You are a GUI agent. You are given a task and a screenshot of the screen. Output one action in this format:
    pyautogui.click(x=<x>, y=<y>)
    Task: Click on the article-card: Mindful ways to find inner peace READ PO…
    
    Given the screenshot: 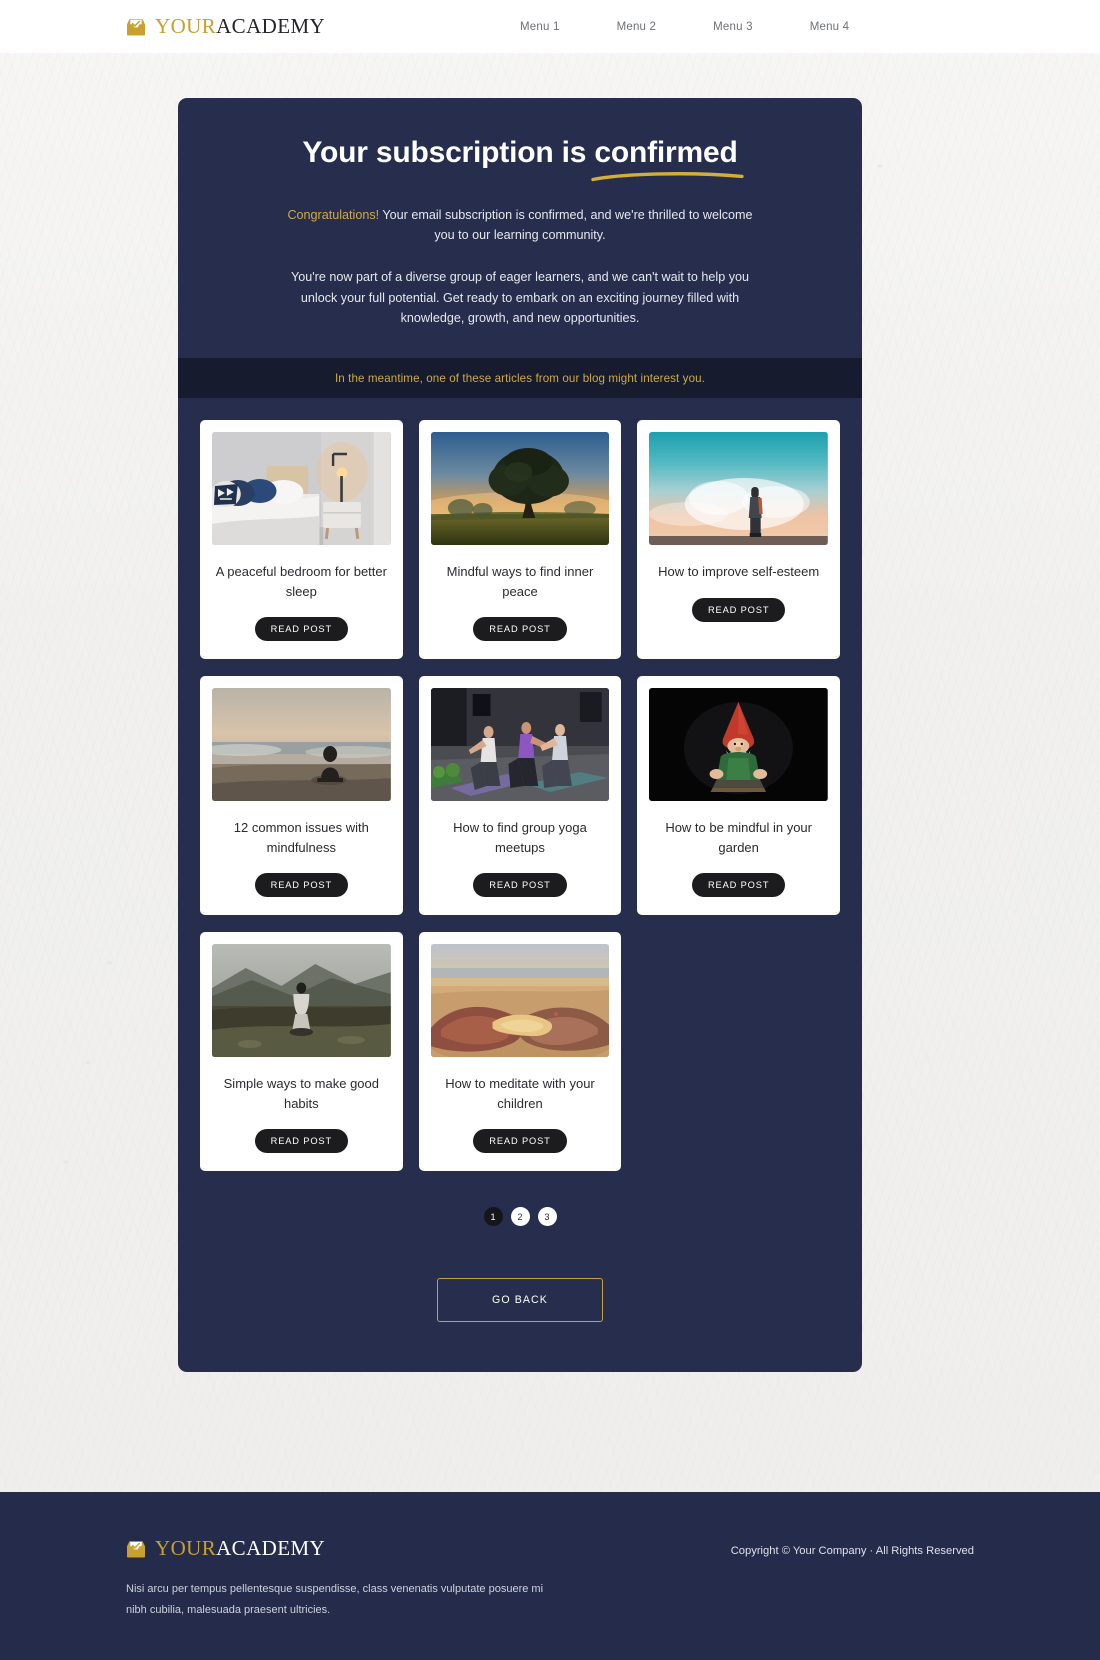 What is the action you would take?
    pyautogui.click(x=520, y=540)
    